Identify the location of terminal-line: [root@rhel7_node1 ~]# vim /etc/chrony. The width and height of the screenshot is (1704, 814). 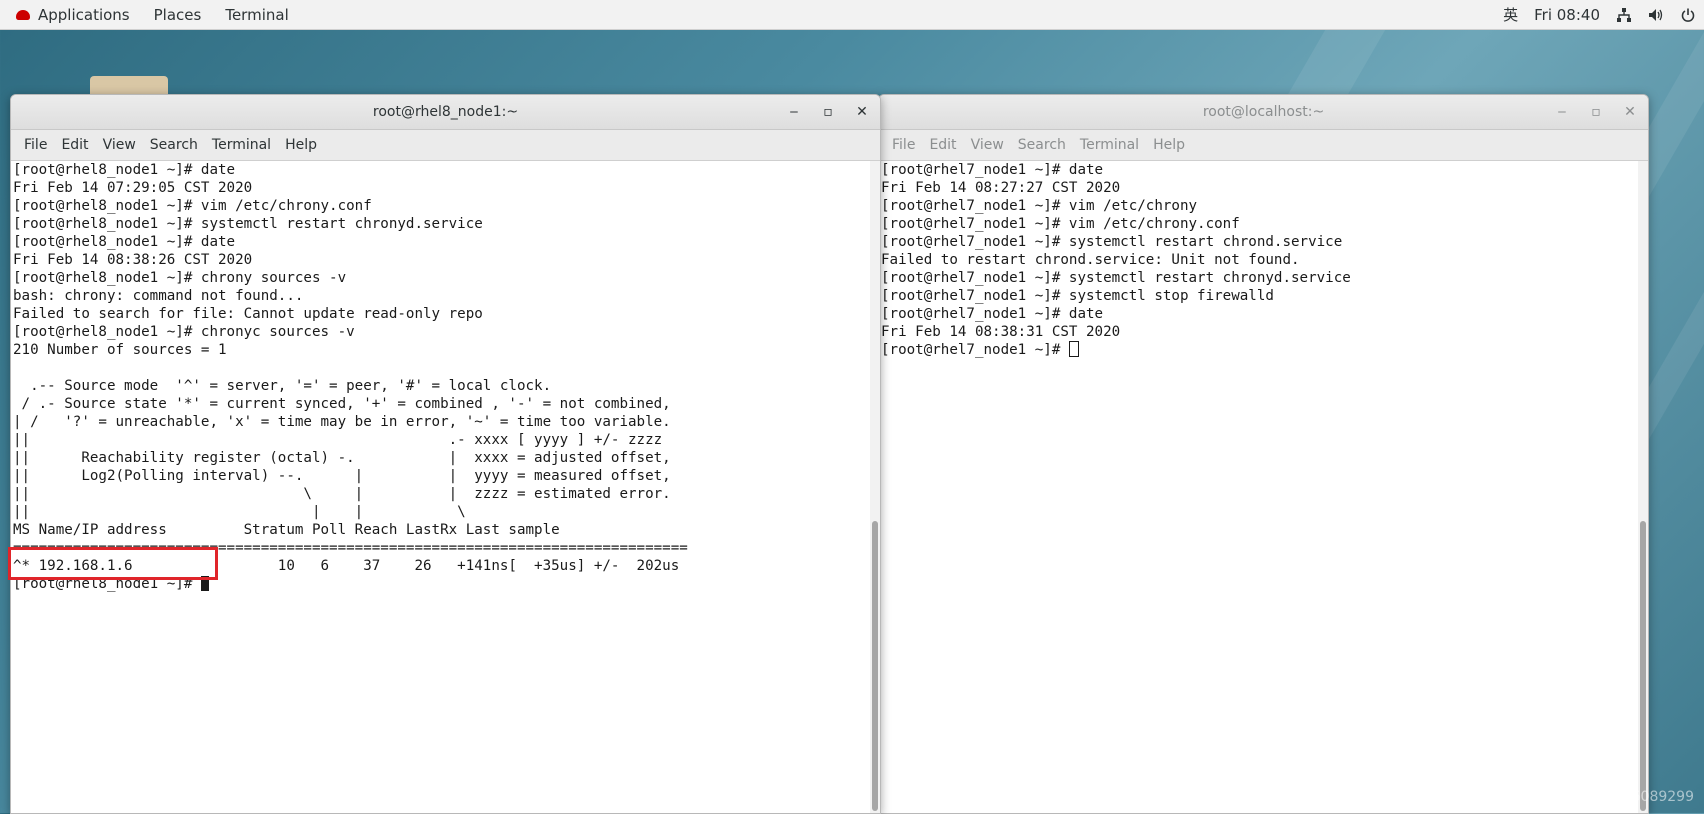
(1039, 206).